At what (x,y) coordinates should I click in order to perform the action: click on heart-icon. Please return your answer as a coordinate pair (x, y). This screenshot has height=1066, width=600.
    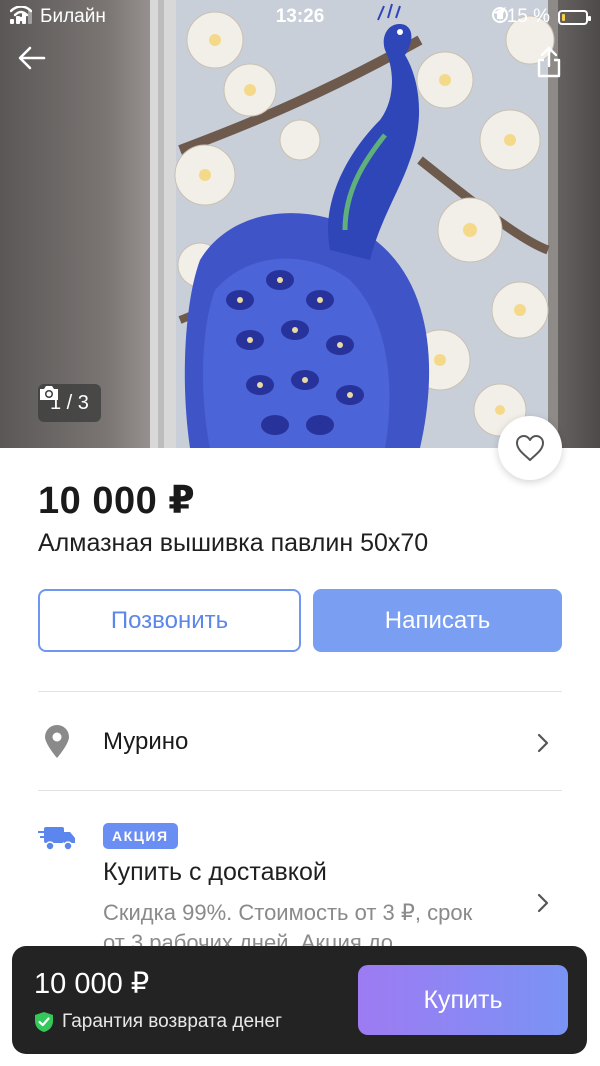
    Looking at the image, I should click on (530, 448).